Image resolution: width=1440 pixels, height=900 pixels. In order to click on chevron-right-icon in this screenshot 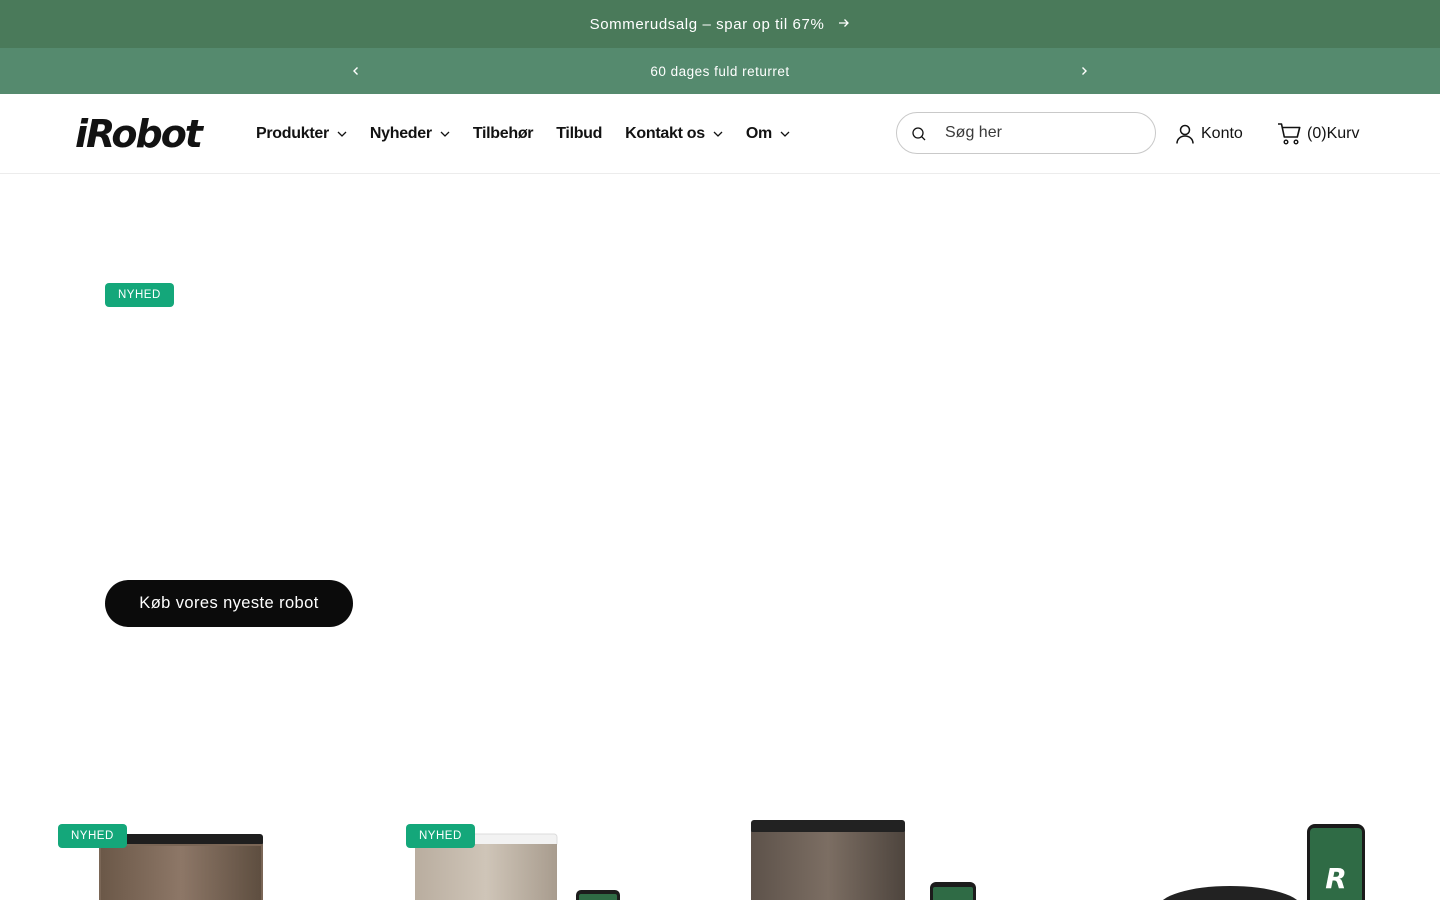, I will do `click(1084, 71)`.